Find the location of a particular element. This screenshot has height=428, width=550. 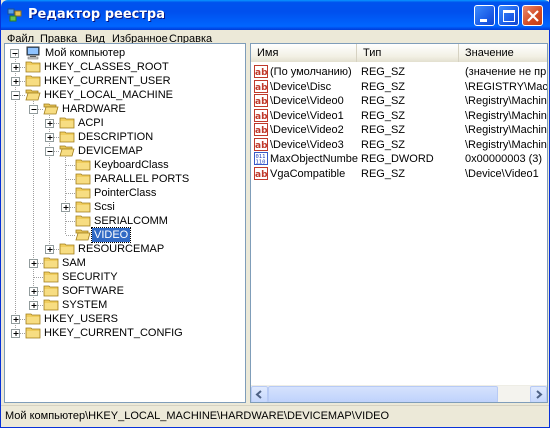

cell-name: VgaCompatible is located at coordinates (308, 173).